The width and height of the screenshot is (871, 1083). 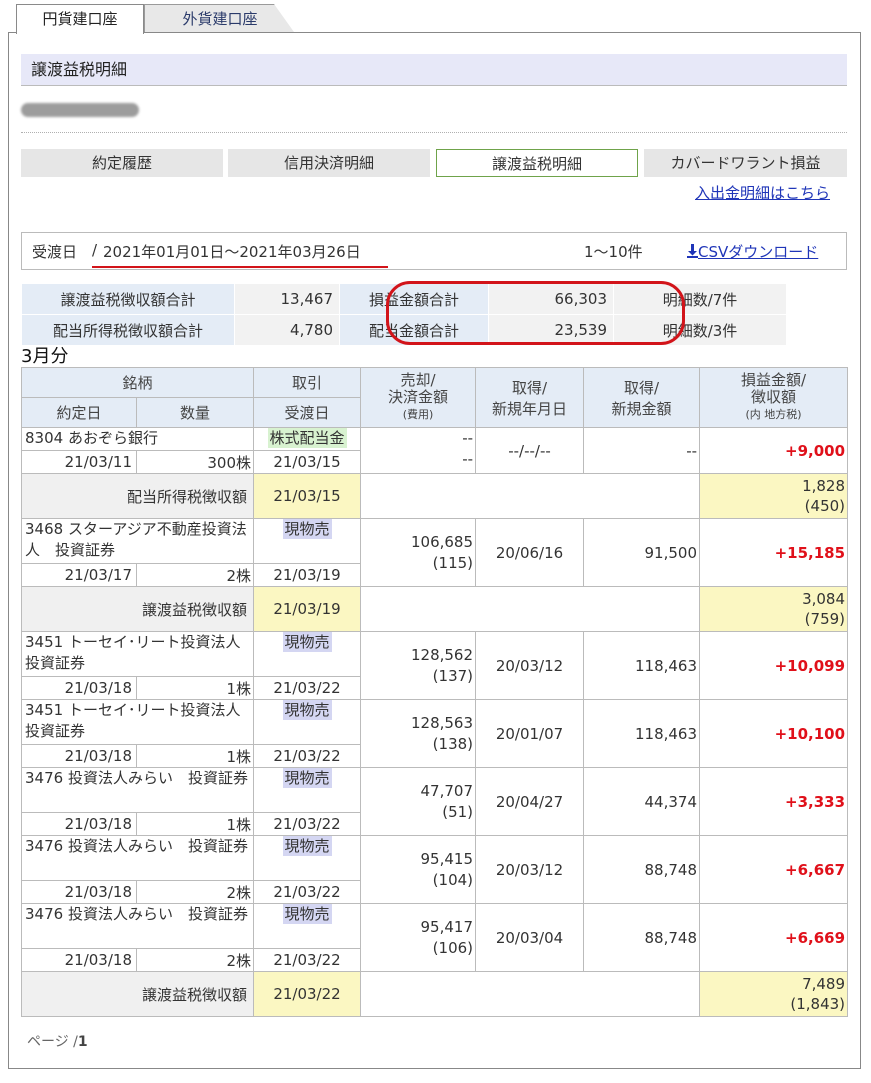 I want to click on sale-cost: (106), so click(x=453, y=947).